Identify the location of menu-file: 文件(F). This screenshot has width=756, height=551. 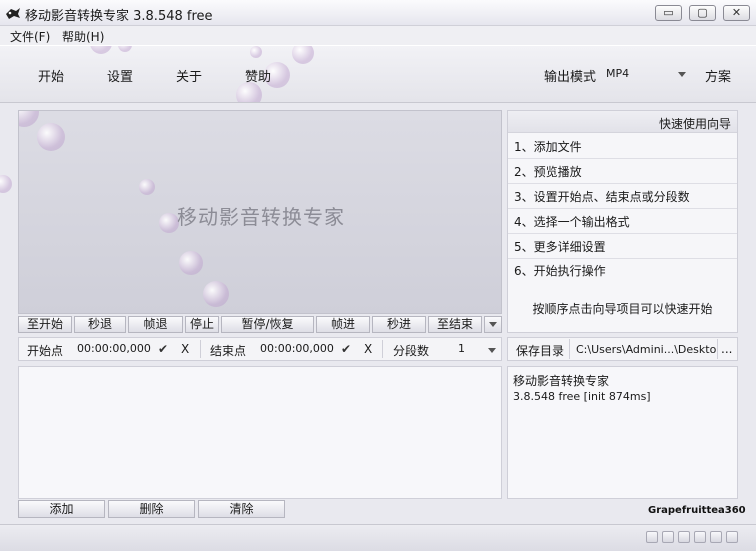
(30, 36).